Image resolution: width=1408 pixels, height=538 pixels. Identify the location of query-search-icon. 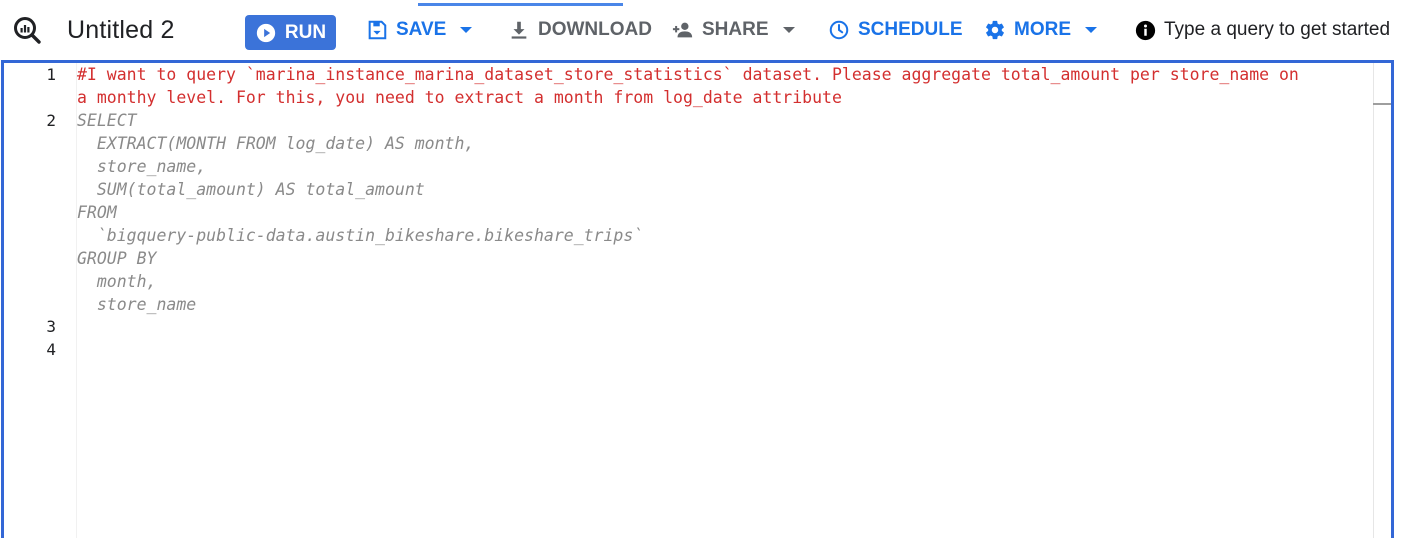
(28, 30).